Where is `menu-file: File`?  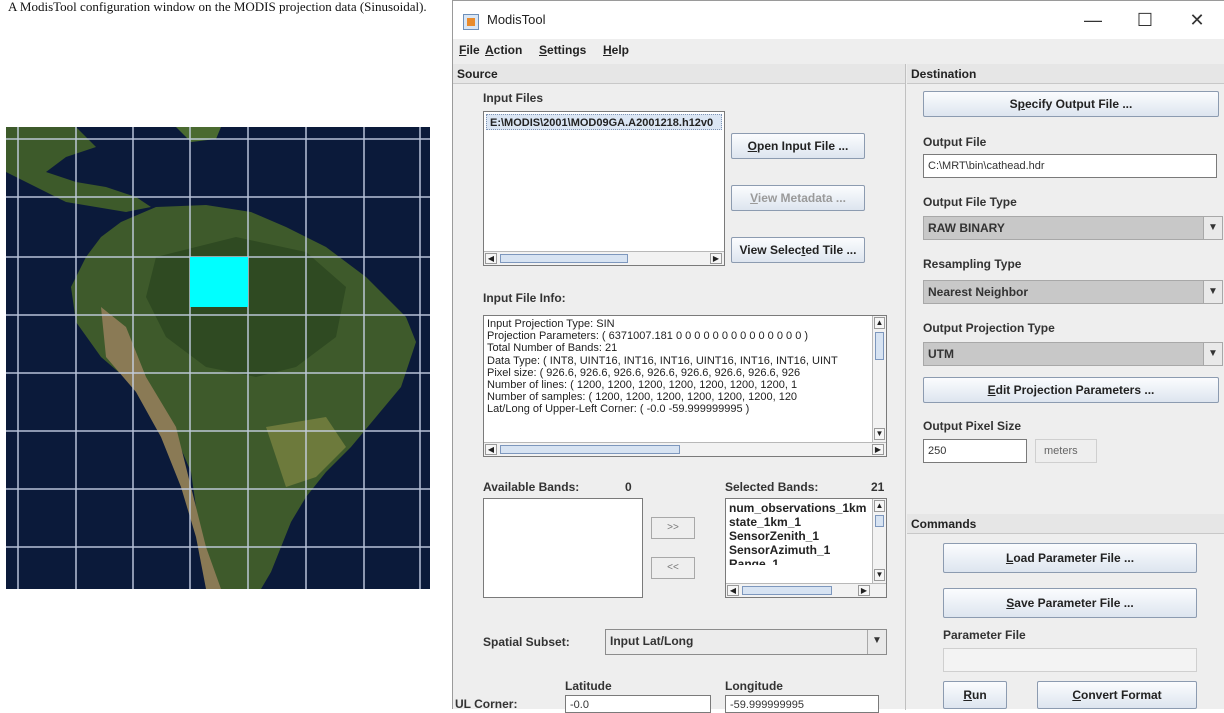 menu-file: File is located at coordinates (469, 50).